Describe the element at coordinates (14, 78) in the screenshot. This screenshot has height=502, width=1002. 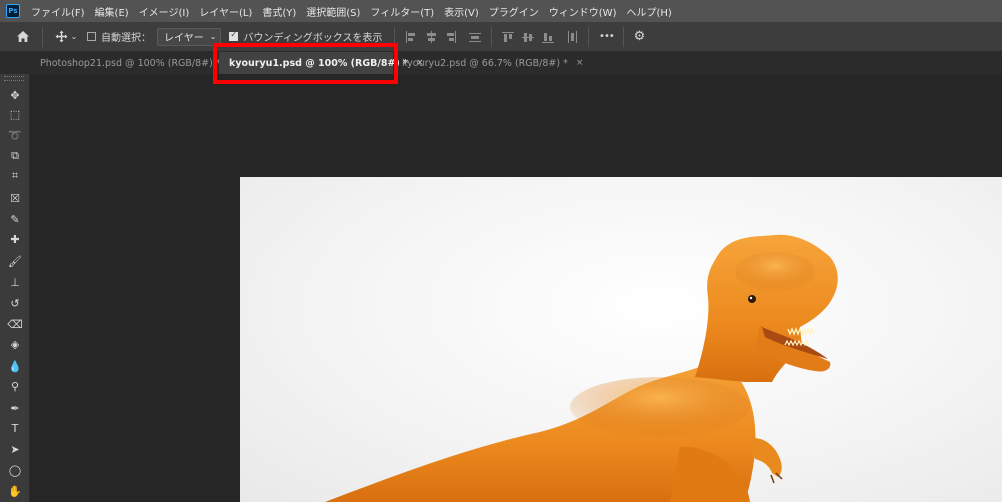
I see `panel-grip` at that location.